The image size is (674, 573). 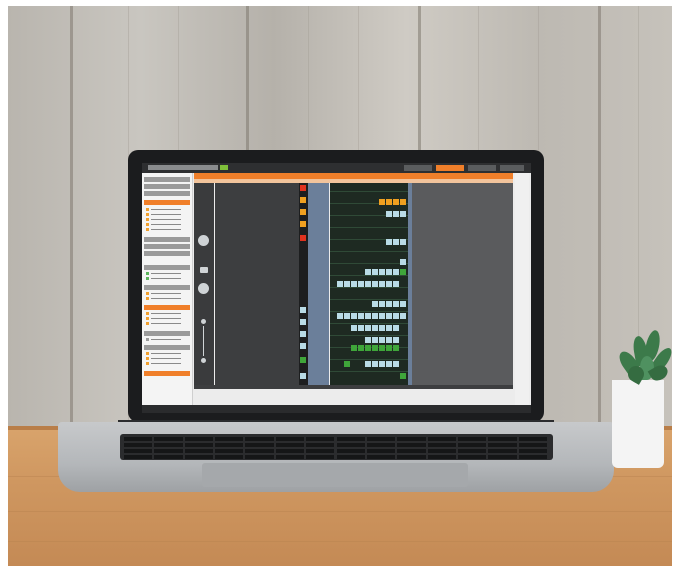 I want to click on zoom-out-icon, so click(x=203, y=360).